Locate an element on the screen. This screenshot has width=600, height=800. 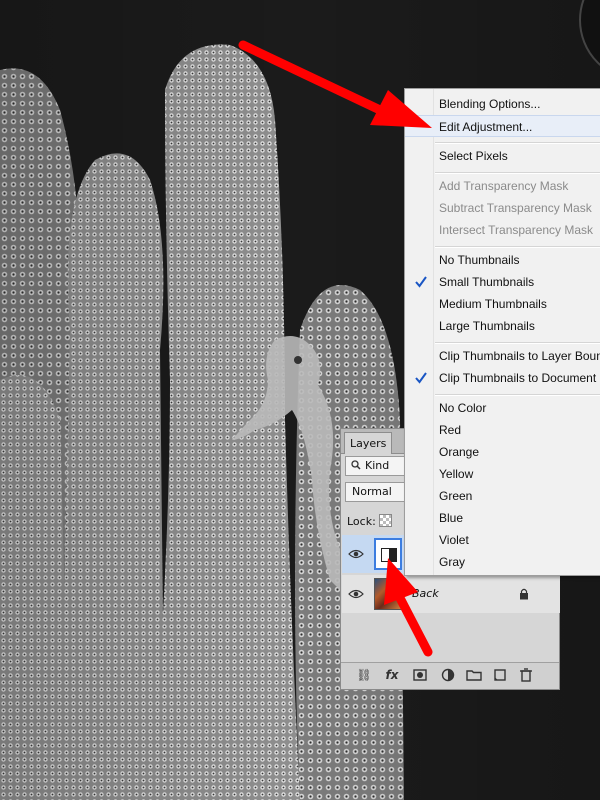
layer-row-background: Back is located at coordinates (451, 594).